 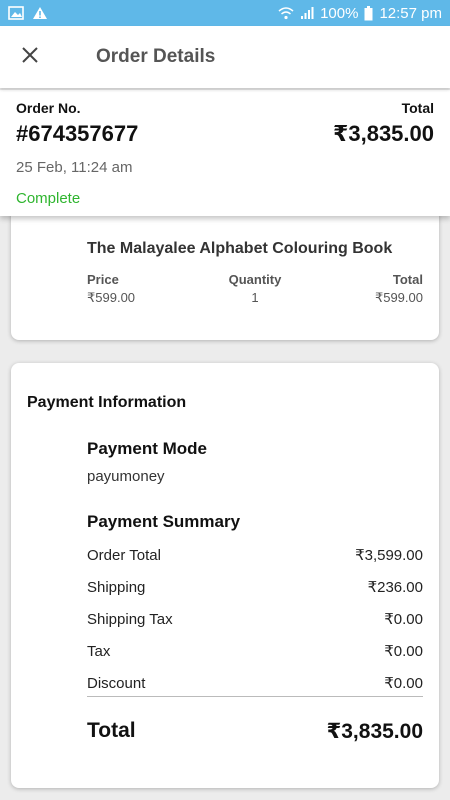 What do you see at coordinates (255, 651) in the screenshot?
I see `summary-row-tax: Tax ₹0.00` at bounding box center [255, 651].